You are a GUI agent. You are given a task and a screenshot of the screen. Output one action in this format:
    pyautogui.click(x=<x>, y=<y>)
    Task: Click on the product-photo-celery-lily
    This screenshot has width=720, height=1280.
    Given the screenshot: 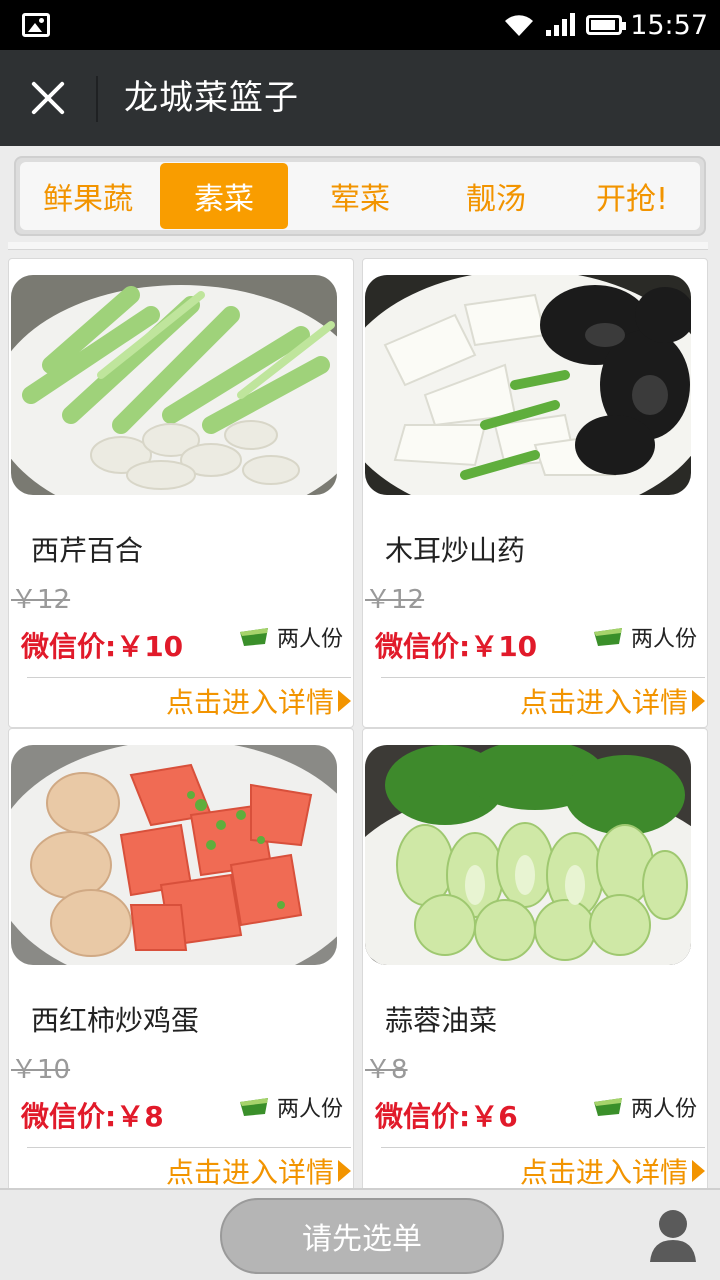 What is the action you would take?
    pyautogui.click(x=174, y=385)
    